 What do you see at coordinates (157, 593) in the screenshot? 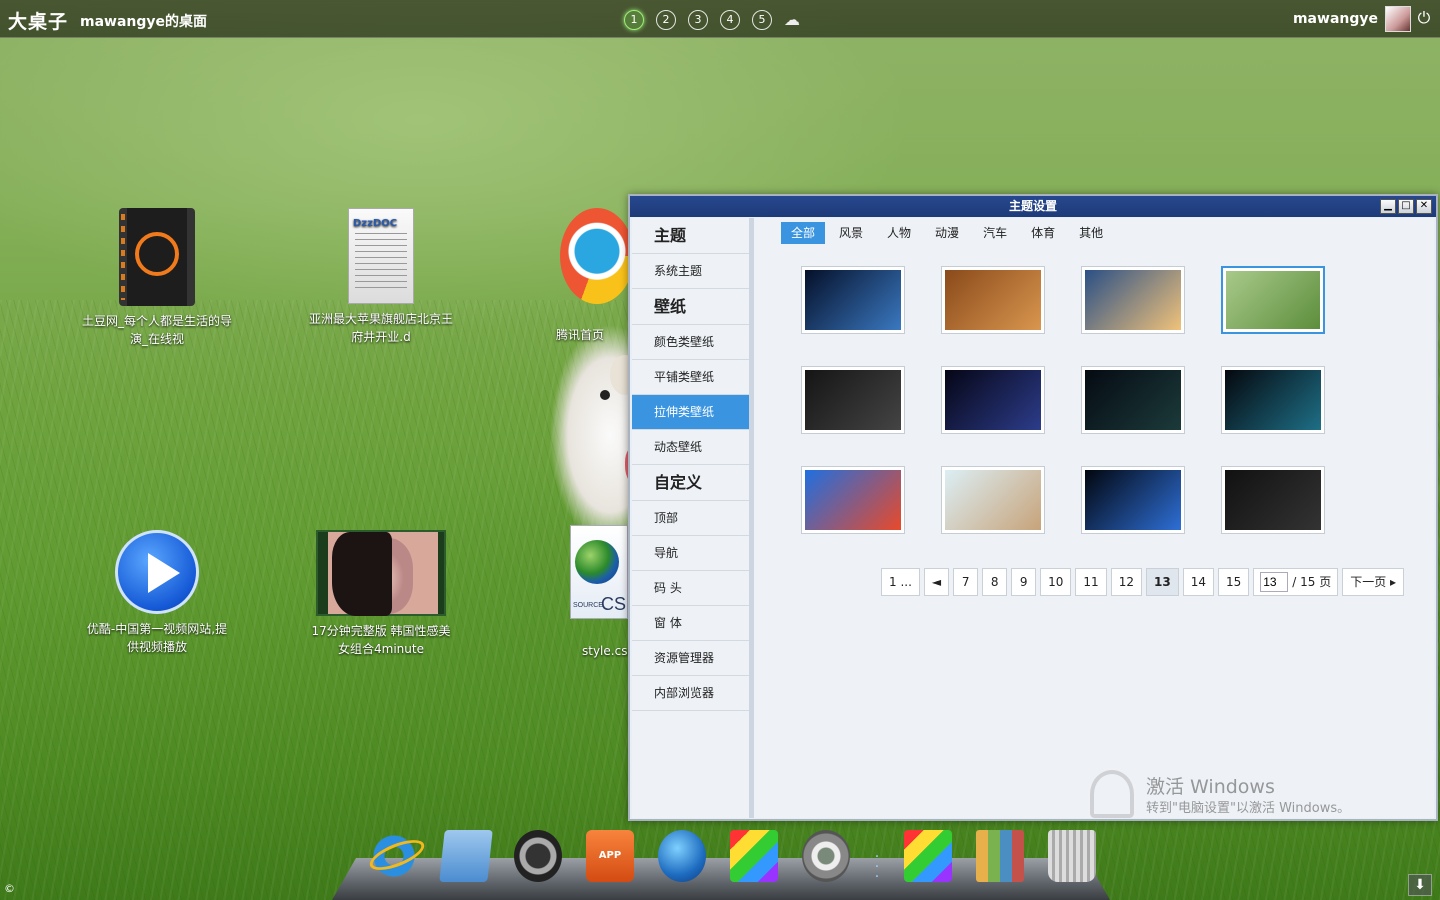
I see `desktop-icon-youku: 优酷-中国第一视频网站,提供视频播放` at bounding box center [157, 593].